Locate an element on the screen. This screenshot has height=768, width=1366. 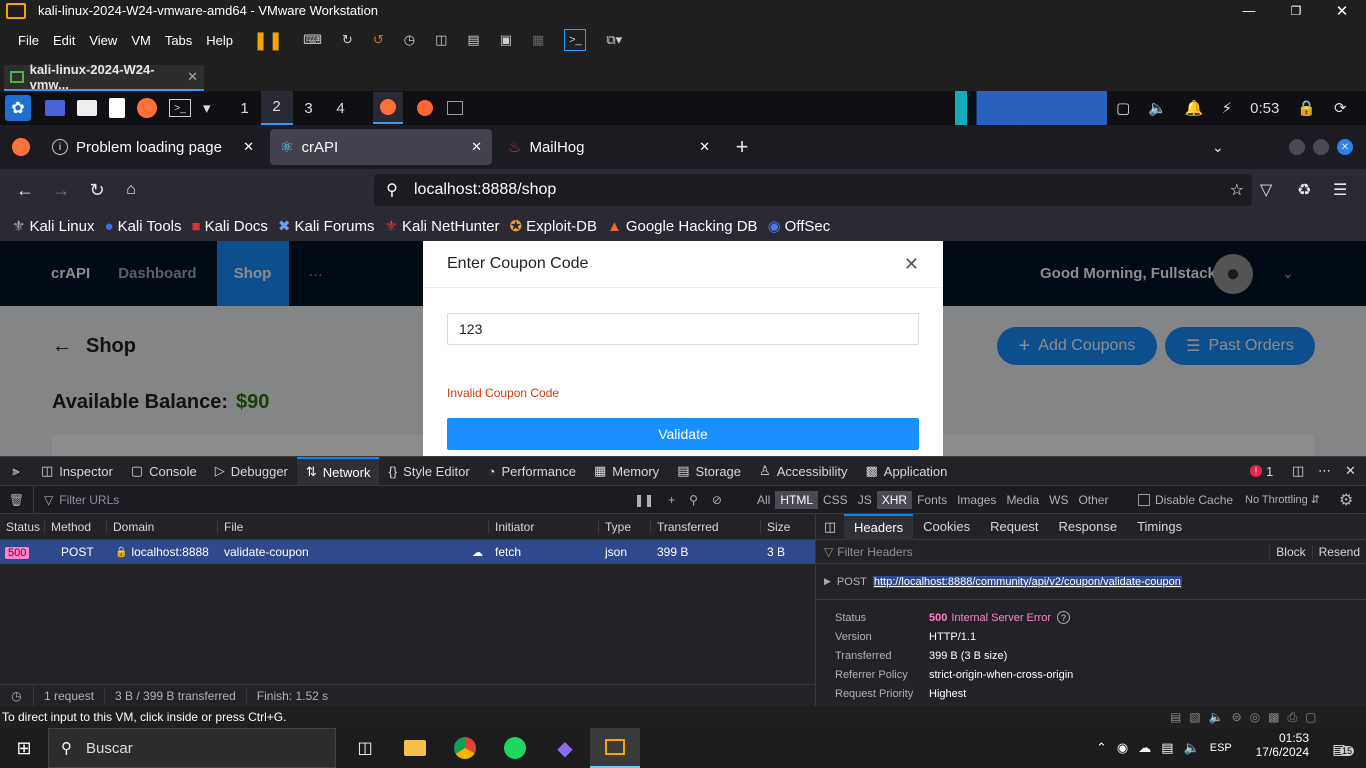
trash-icon: 🗑 is located at coordinates (17, 499).